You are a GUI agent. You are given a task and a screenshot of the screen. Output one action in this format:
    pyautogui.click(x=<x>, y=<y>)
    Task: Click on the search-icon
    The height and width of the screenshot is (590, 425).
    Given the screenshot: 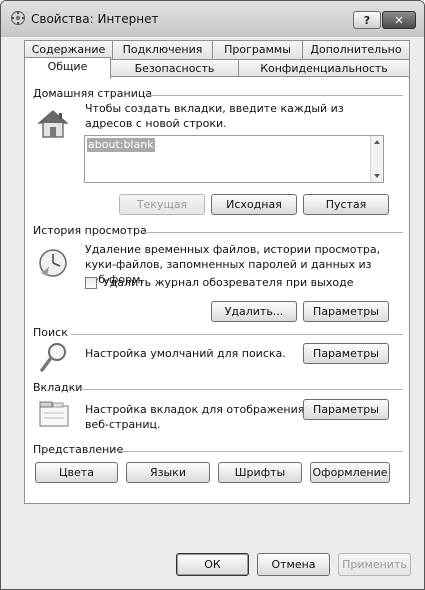 What is the action you would take?
    pyautogui.click(x=53, y=357)
    